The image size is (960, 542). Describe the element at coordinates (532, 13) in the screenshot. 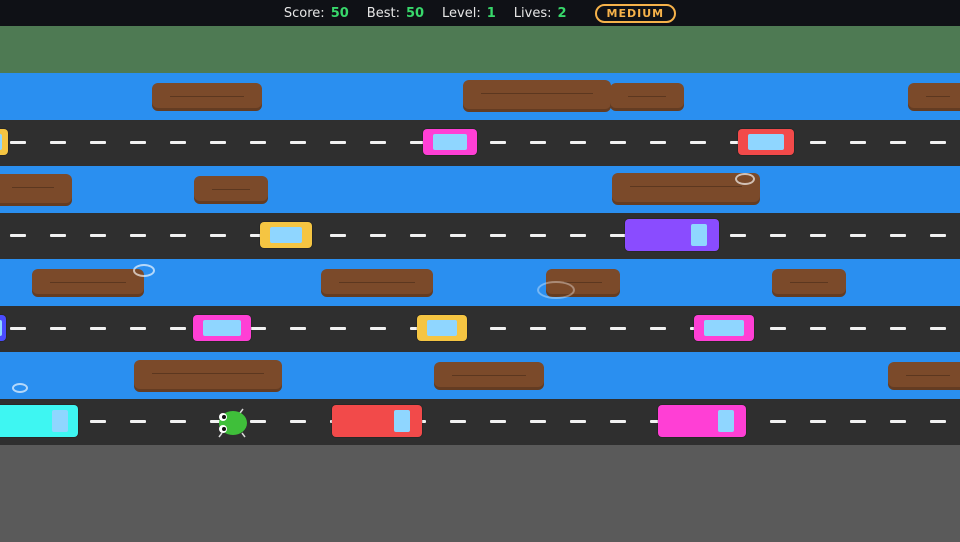

I see `lives-label: Lives:` at that location.